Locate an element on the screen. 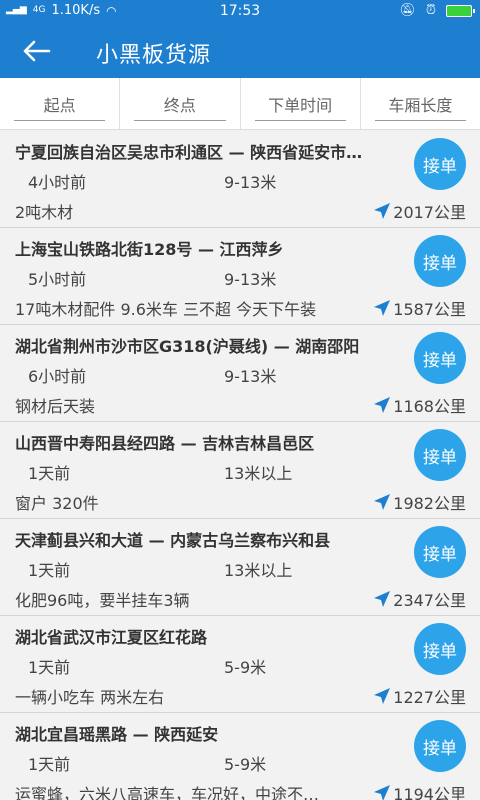  page-title: 小黑板货源 is located at coordinates (154, 55).